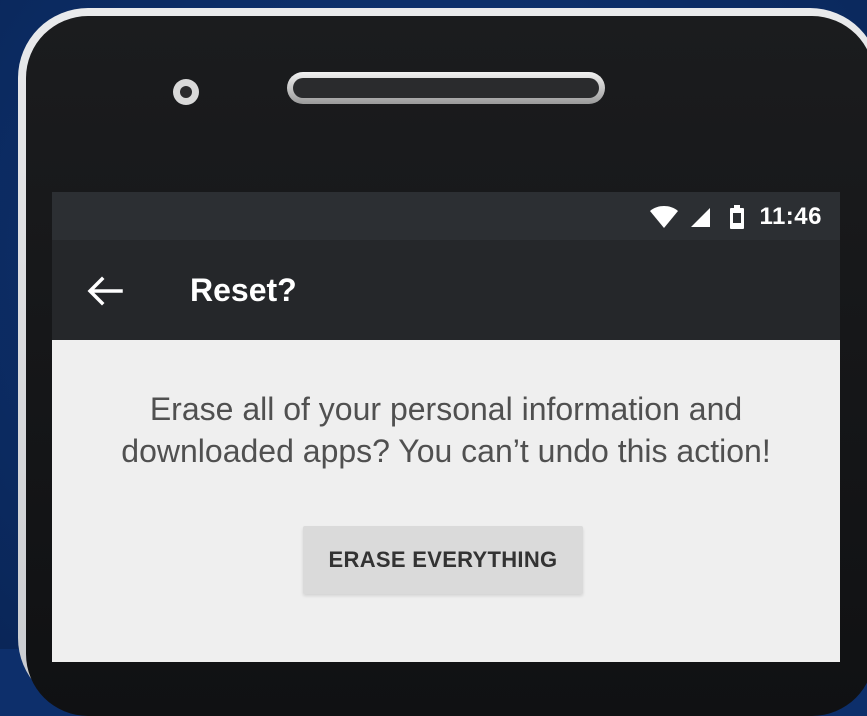 This screenshot has height=716, width=867. Describe the element at coordinates (790, 216) in the screenshot. I see `status-time: 11:46` at that location.